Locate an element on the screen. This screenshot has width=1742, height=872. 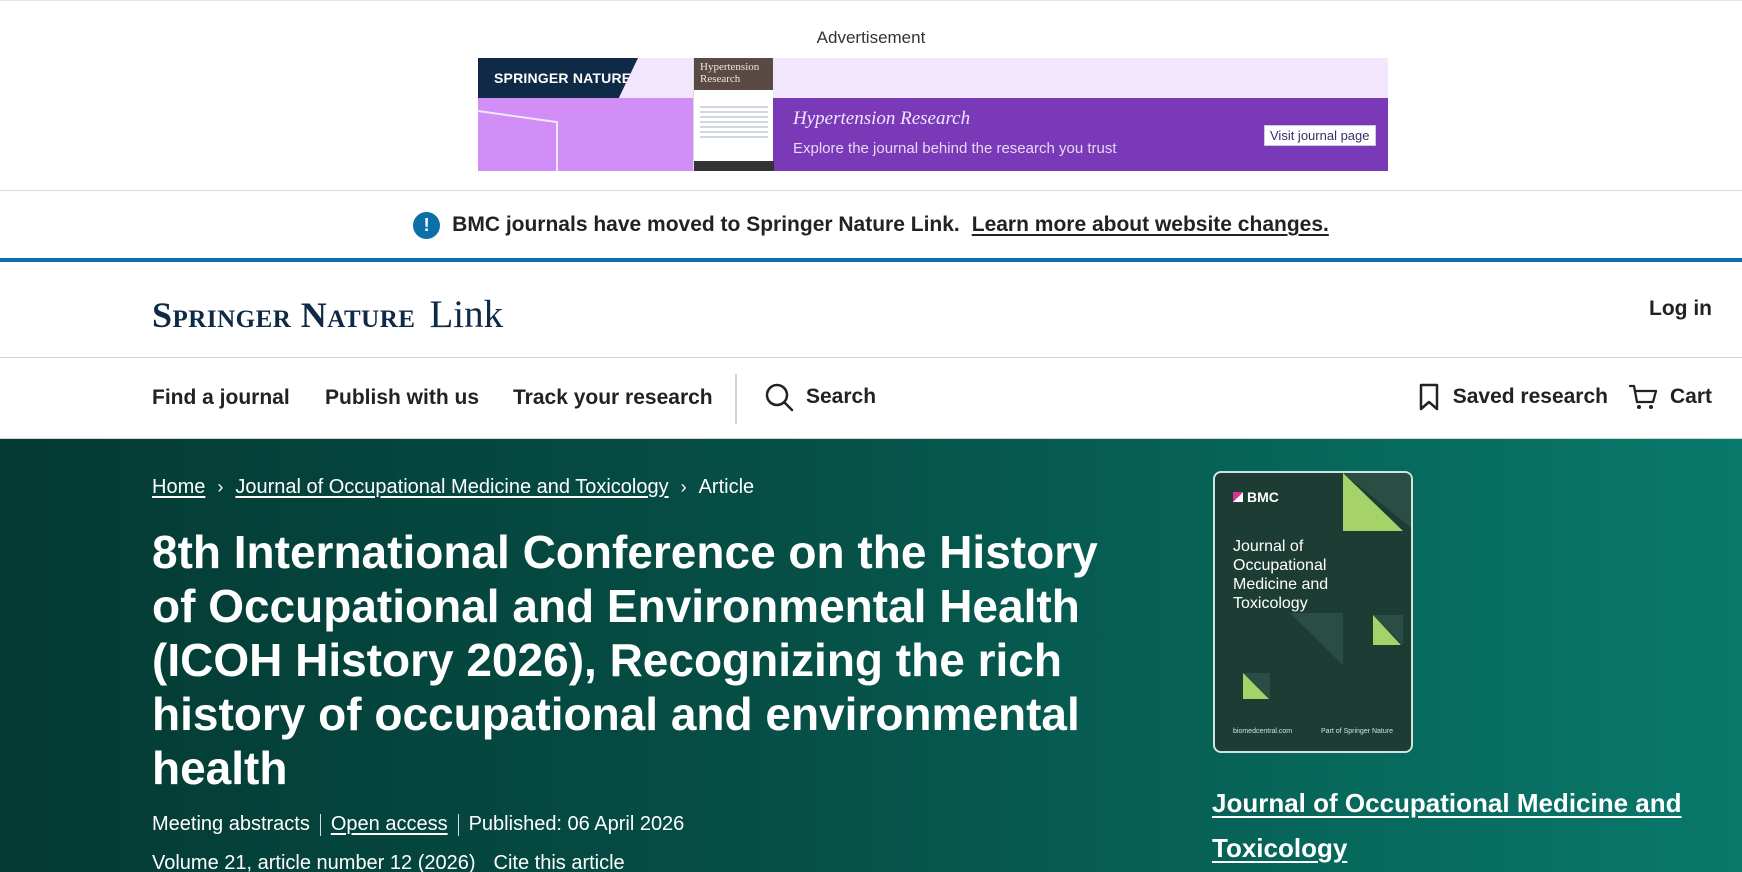
ad-decor-line is located at coordinates (557, 146).